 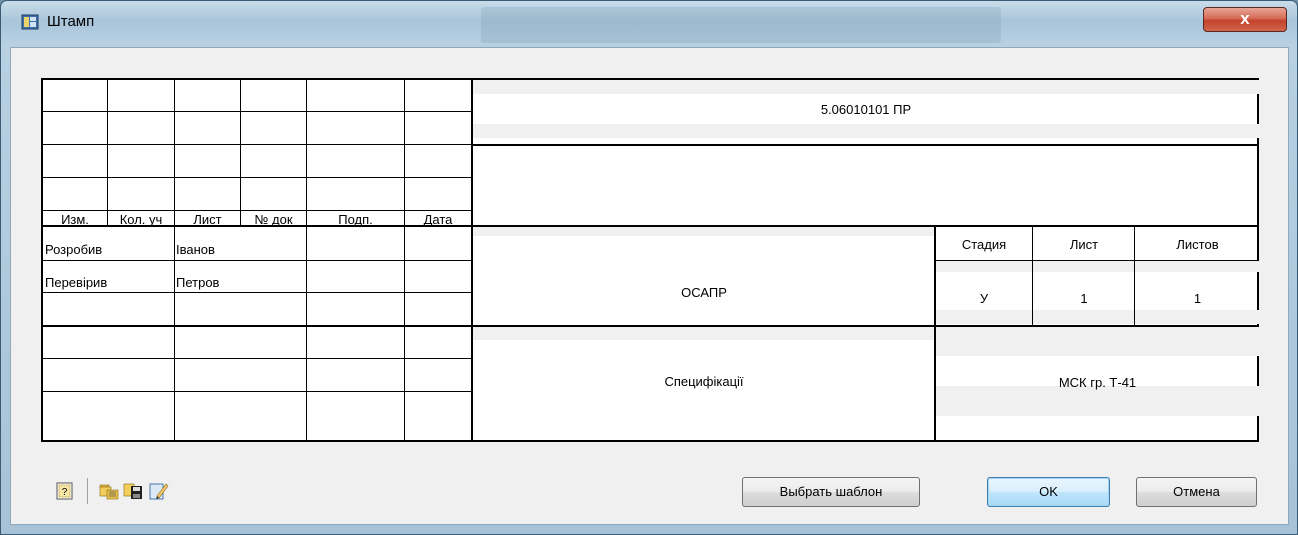 What do you see at coordinates (109, 249) in the screenshot?
I see `role-label-developer: Розробив` at bounding box center [109, 249].